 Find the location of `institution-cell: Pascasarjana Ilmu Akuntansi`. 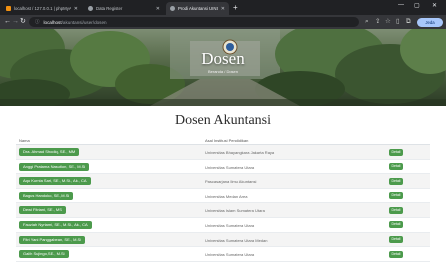

institution-cell: Pascasarjana Ilmu Akuntansi is located at coordinates (231, 182).